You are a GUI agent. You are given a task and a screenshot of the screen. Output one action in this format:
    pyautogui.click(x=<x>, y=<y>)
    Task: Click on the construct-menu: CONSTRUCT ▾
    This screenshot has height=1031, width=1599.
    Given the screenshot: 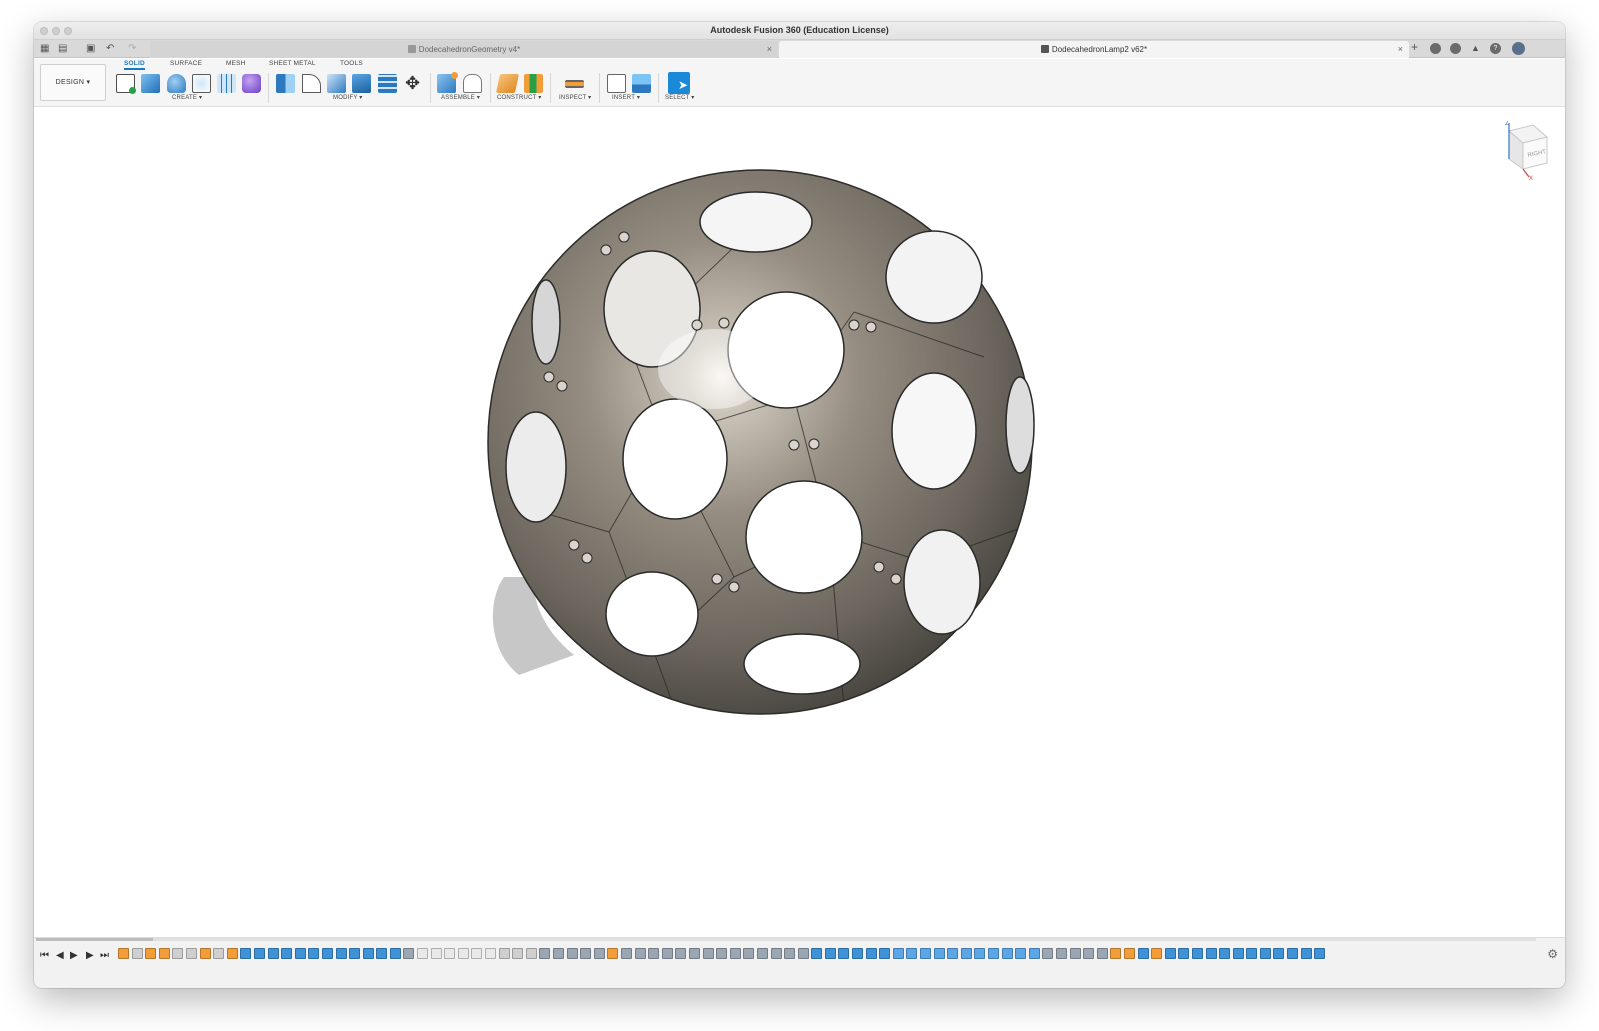 What is the action you would take?
    pyautogui.click(x=519, y=97)
    